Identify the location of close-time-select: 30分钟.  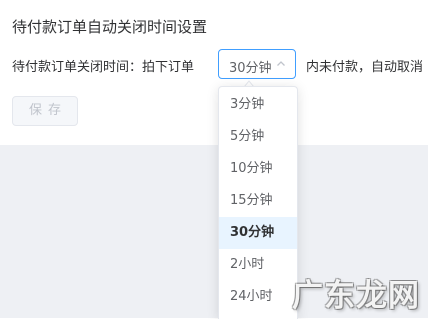
(257, 64).